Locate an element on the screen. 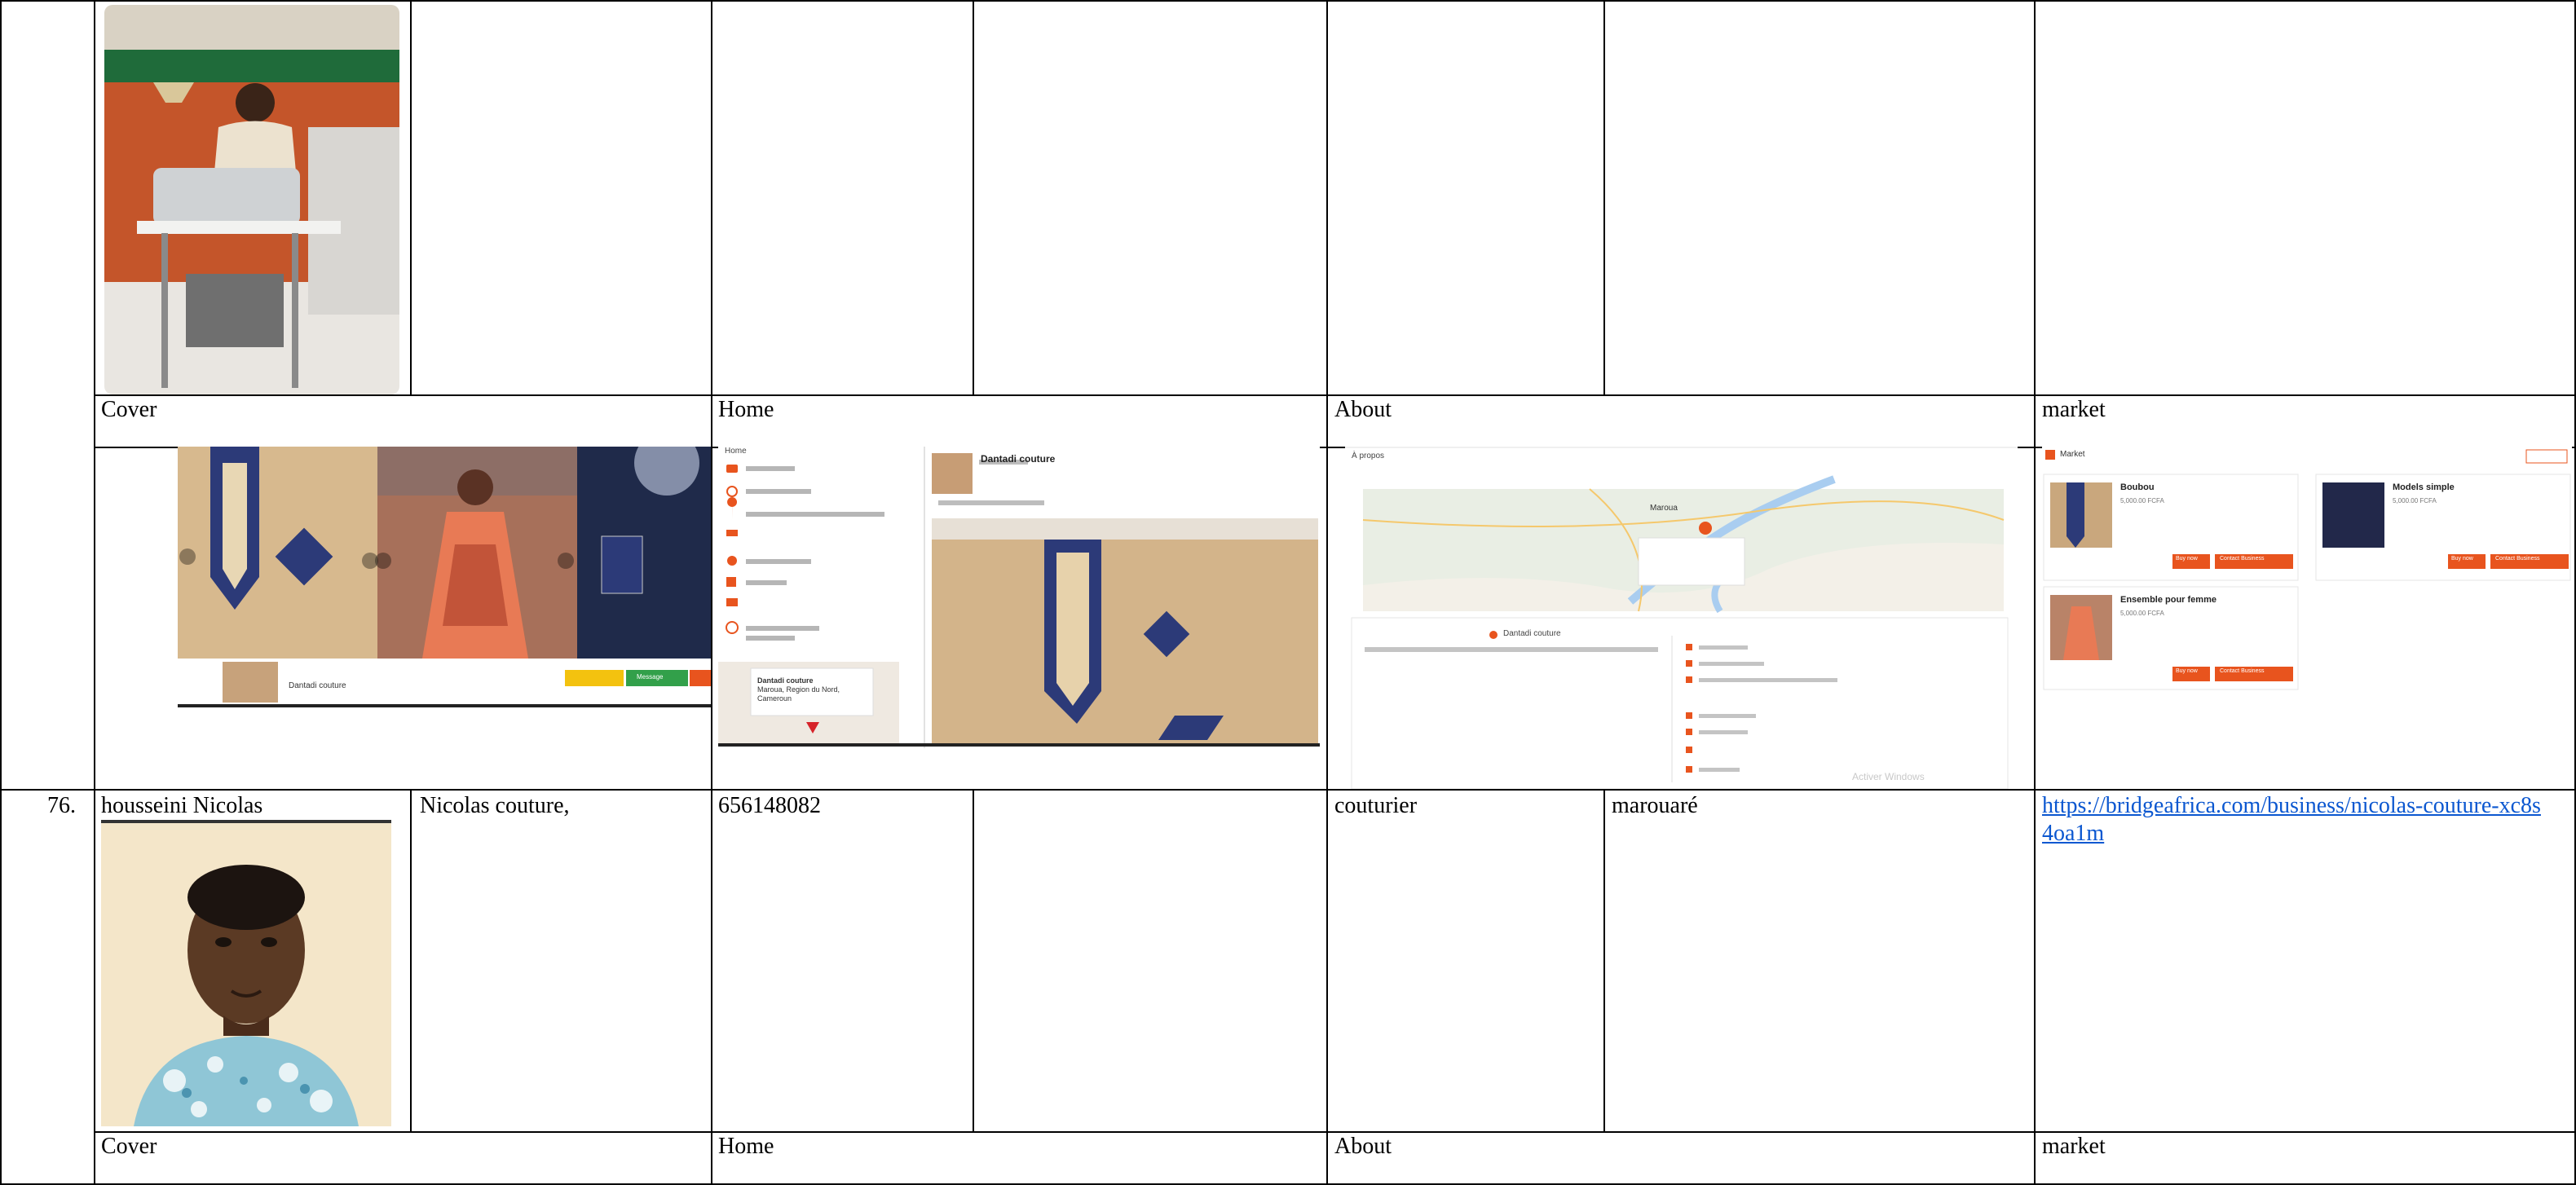  market-item-title: Models simple is located at coordinates (2424, 487).